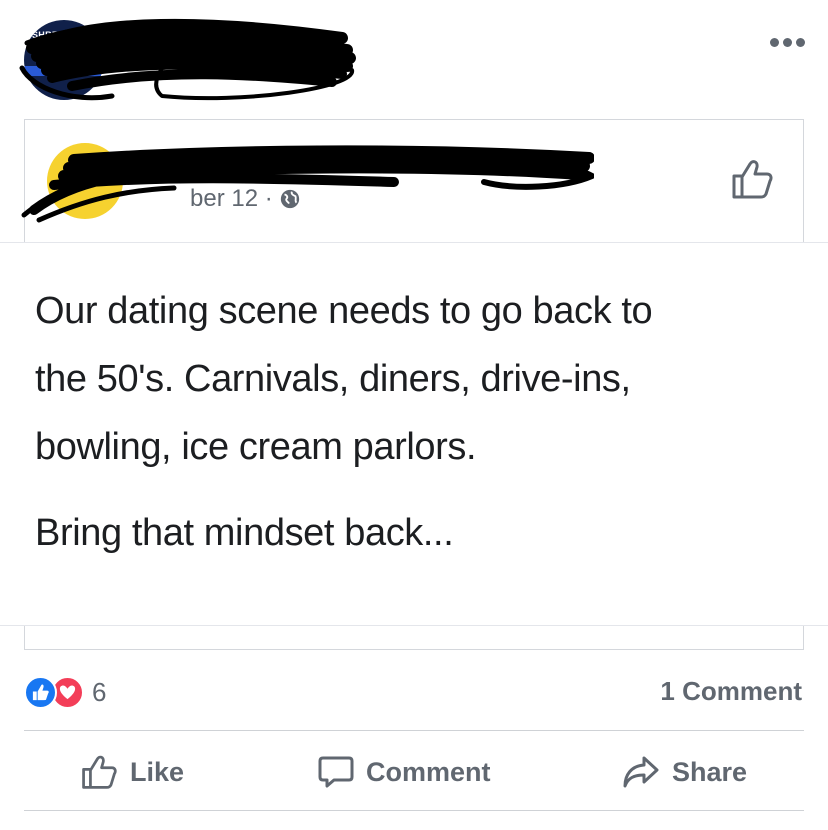  What do you see at coordinates (414, 180) in the screenshot?
I see `shared-post-card` at bounding box center [414, 180].